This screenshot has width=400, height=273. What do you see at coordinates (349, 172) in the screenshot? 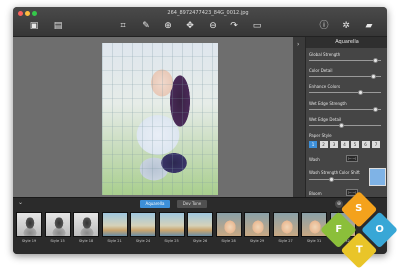
I see `color-shift-label: Color Shift` at bounding box center [349, 172].